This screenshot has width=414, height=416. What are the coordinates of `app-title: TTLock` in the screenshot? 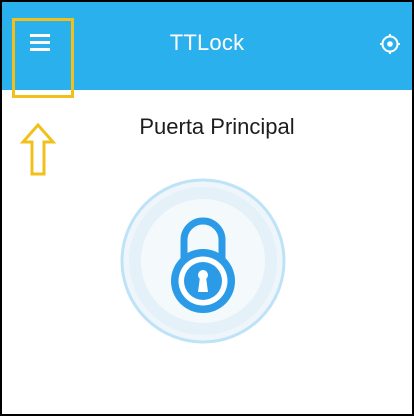 It's located at (207, 42).